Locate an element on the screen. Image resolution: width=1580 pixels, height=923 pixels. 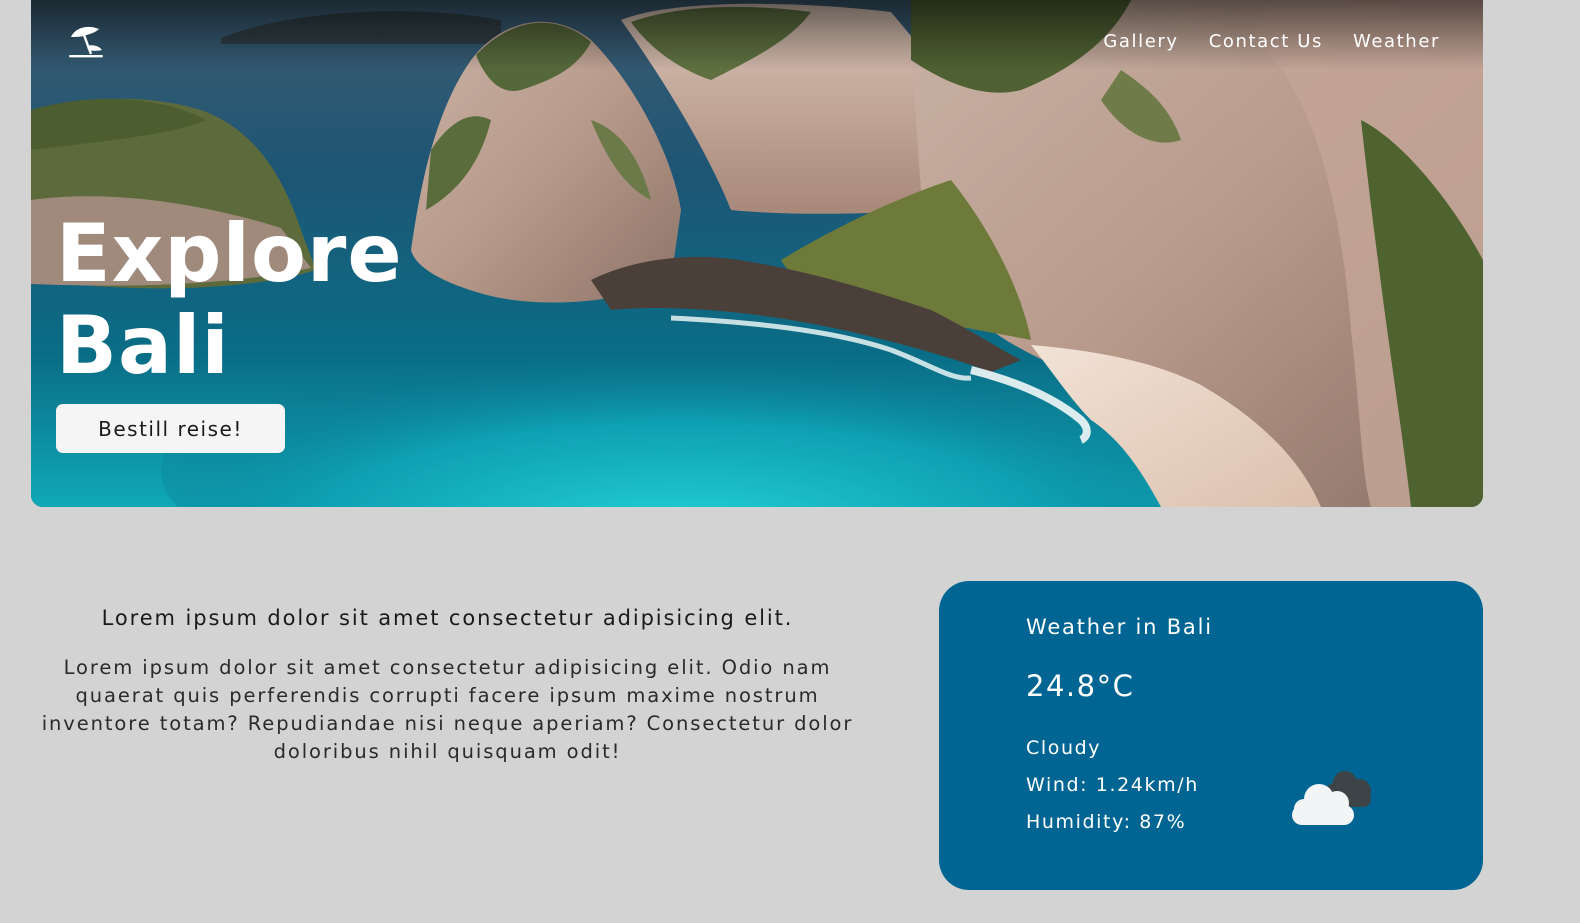
cloudy-icon is located at coordinates (1331, 798).